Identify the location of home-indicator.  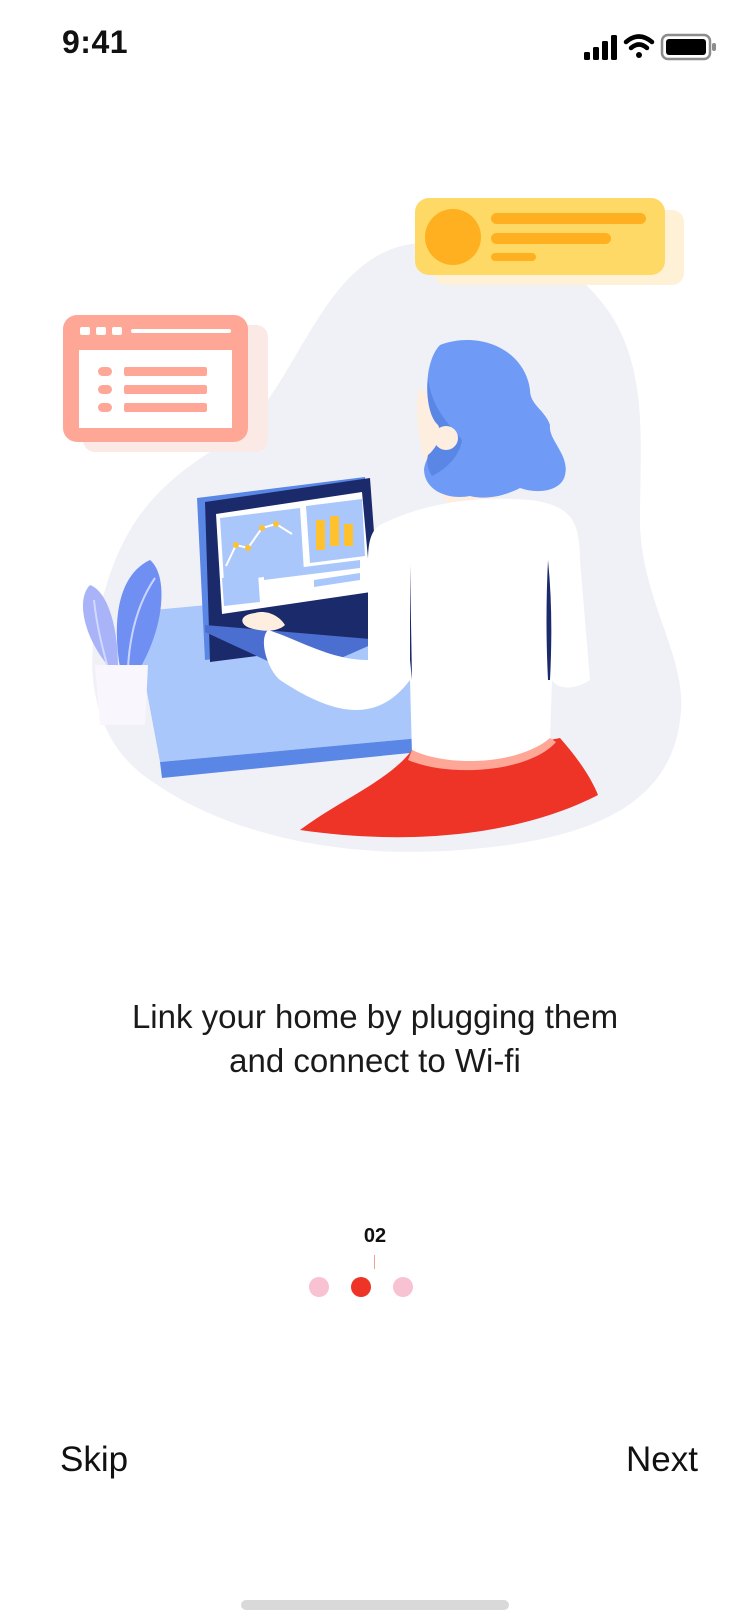
(375, 1605).